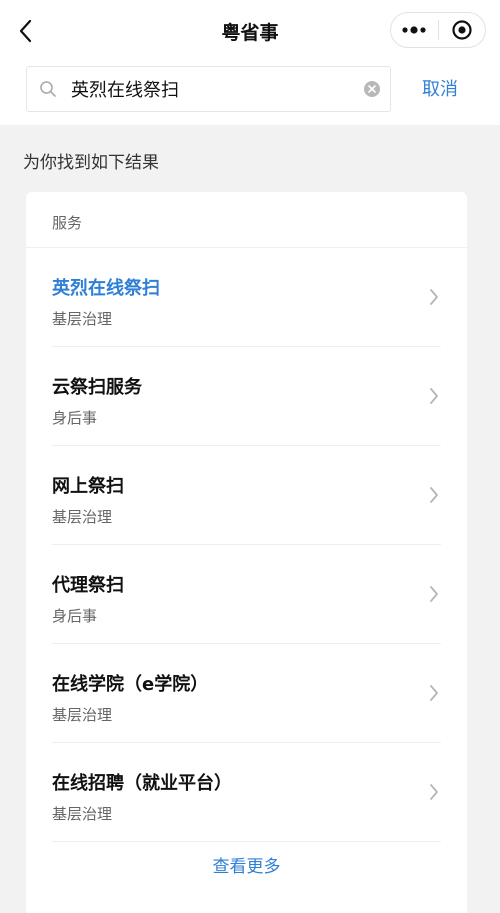  I want to click on more-dots-icon, so click(414, 30).